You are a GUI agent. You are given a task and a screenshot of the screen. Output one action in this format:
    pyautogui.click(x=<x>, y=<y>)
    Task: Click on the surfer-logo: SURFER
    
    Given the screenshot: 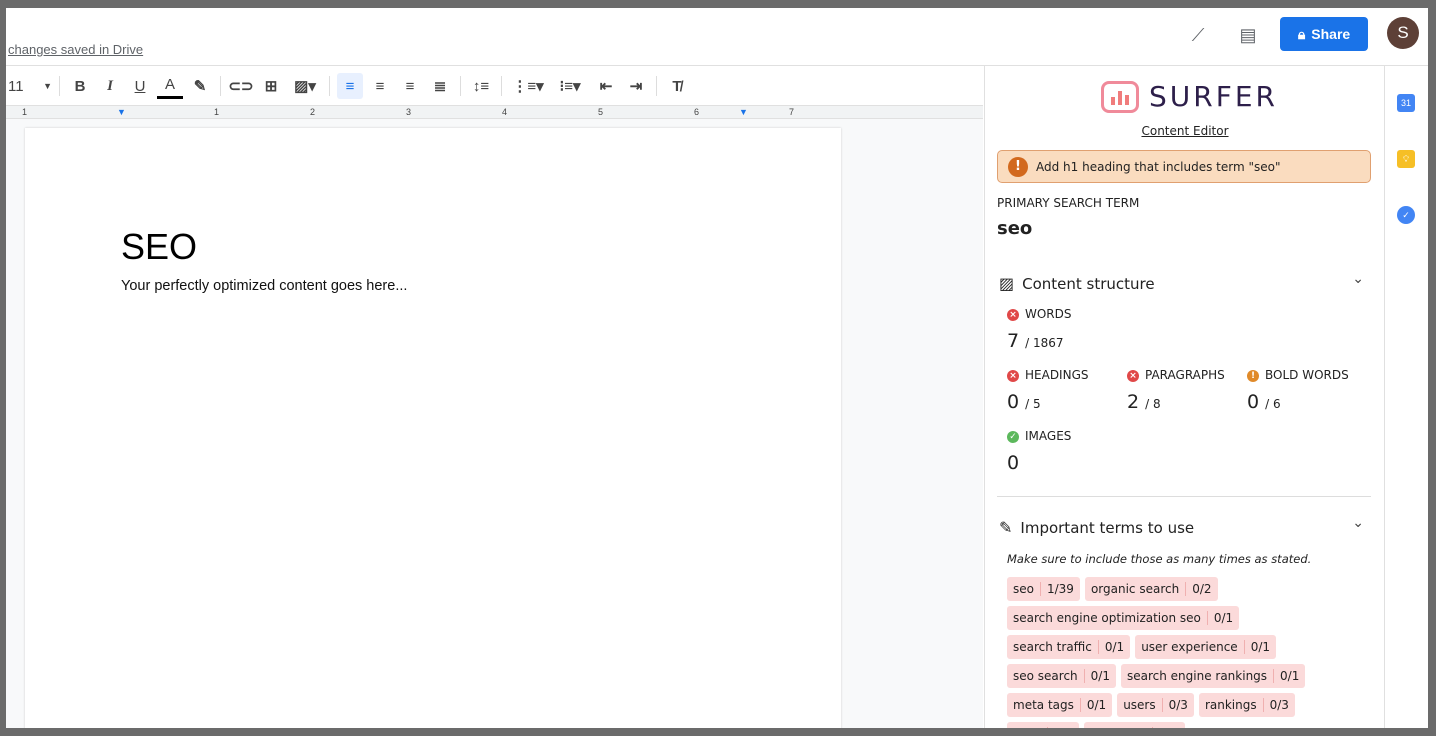 What is the action you would take?
    pyautogui.click(x=1189, y=96)
    